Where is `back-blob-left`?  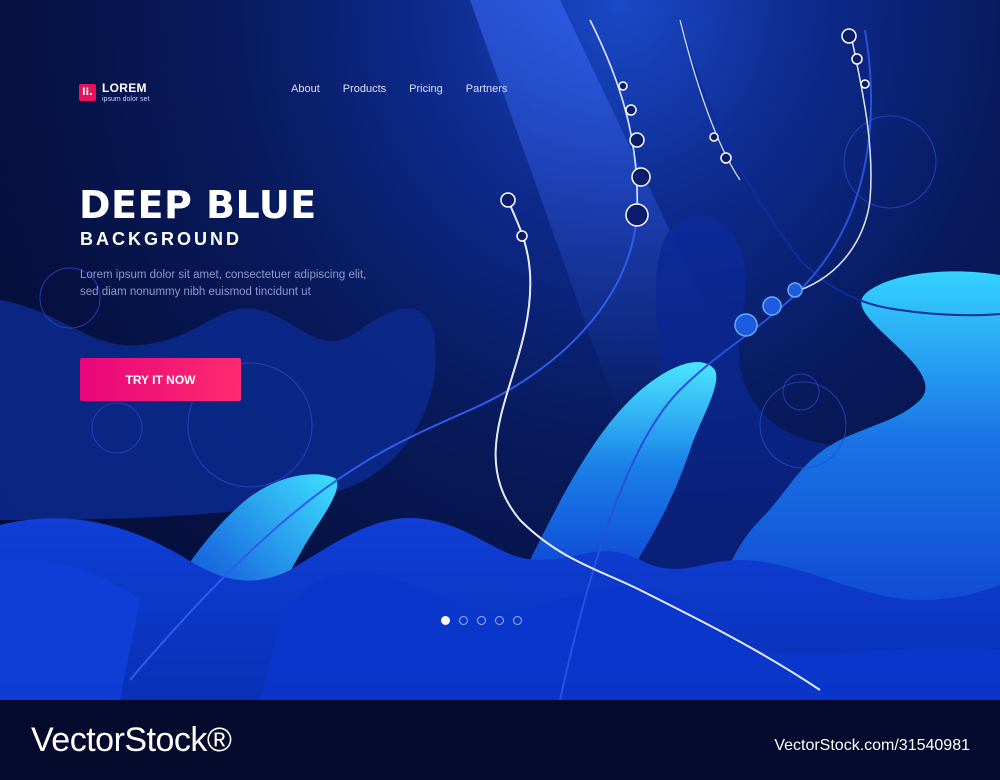 back-blob-left is located at coordinates (218, 410).